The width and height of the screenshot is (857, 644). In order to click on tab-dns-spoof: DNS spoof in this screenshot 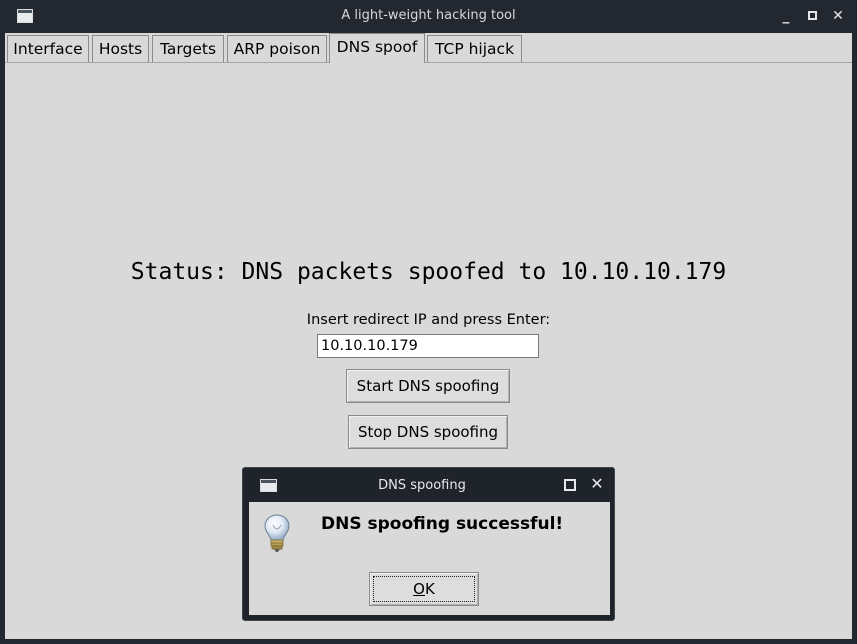, I will do `click(377, 48)`.